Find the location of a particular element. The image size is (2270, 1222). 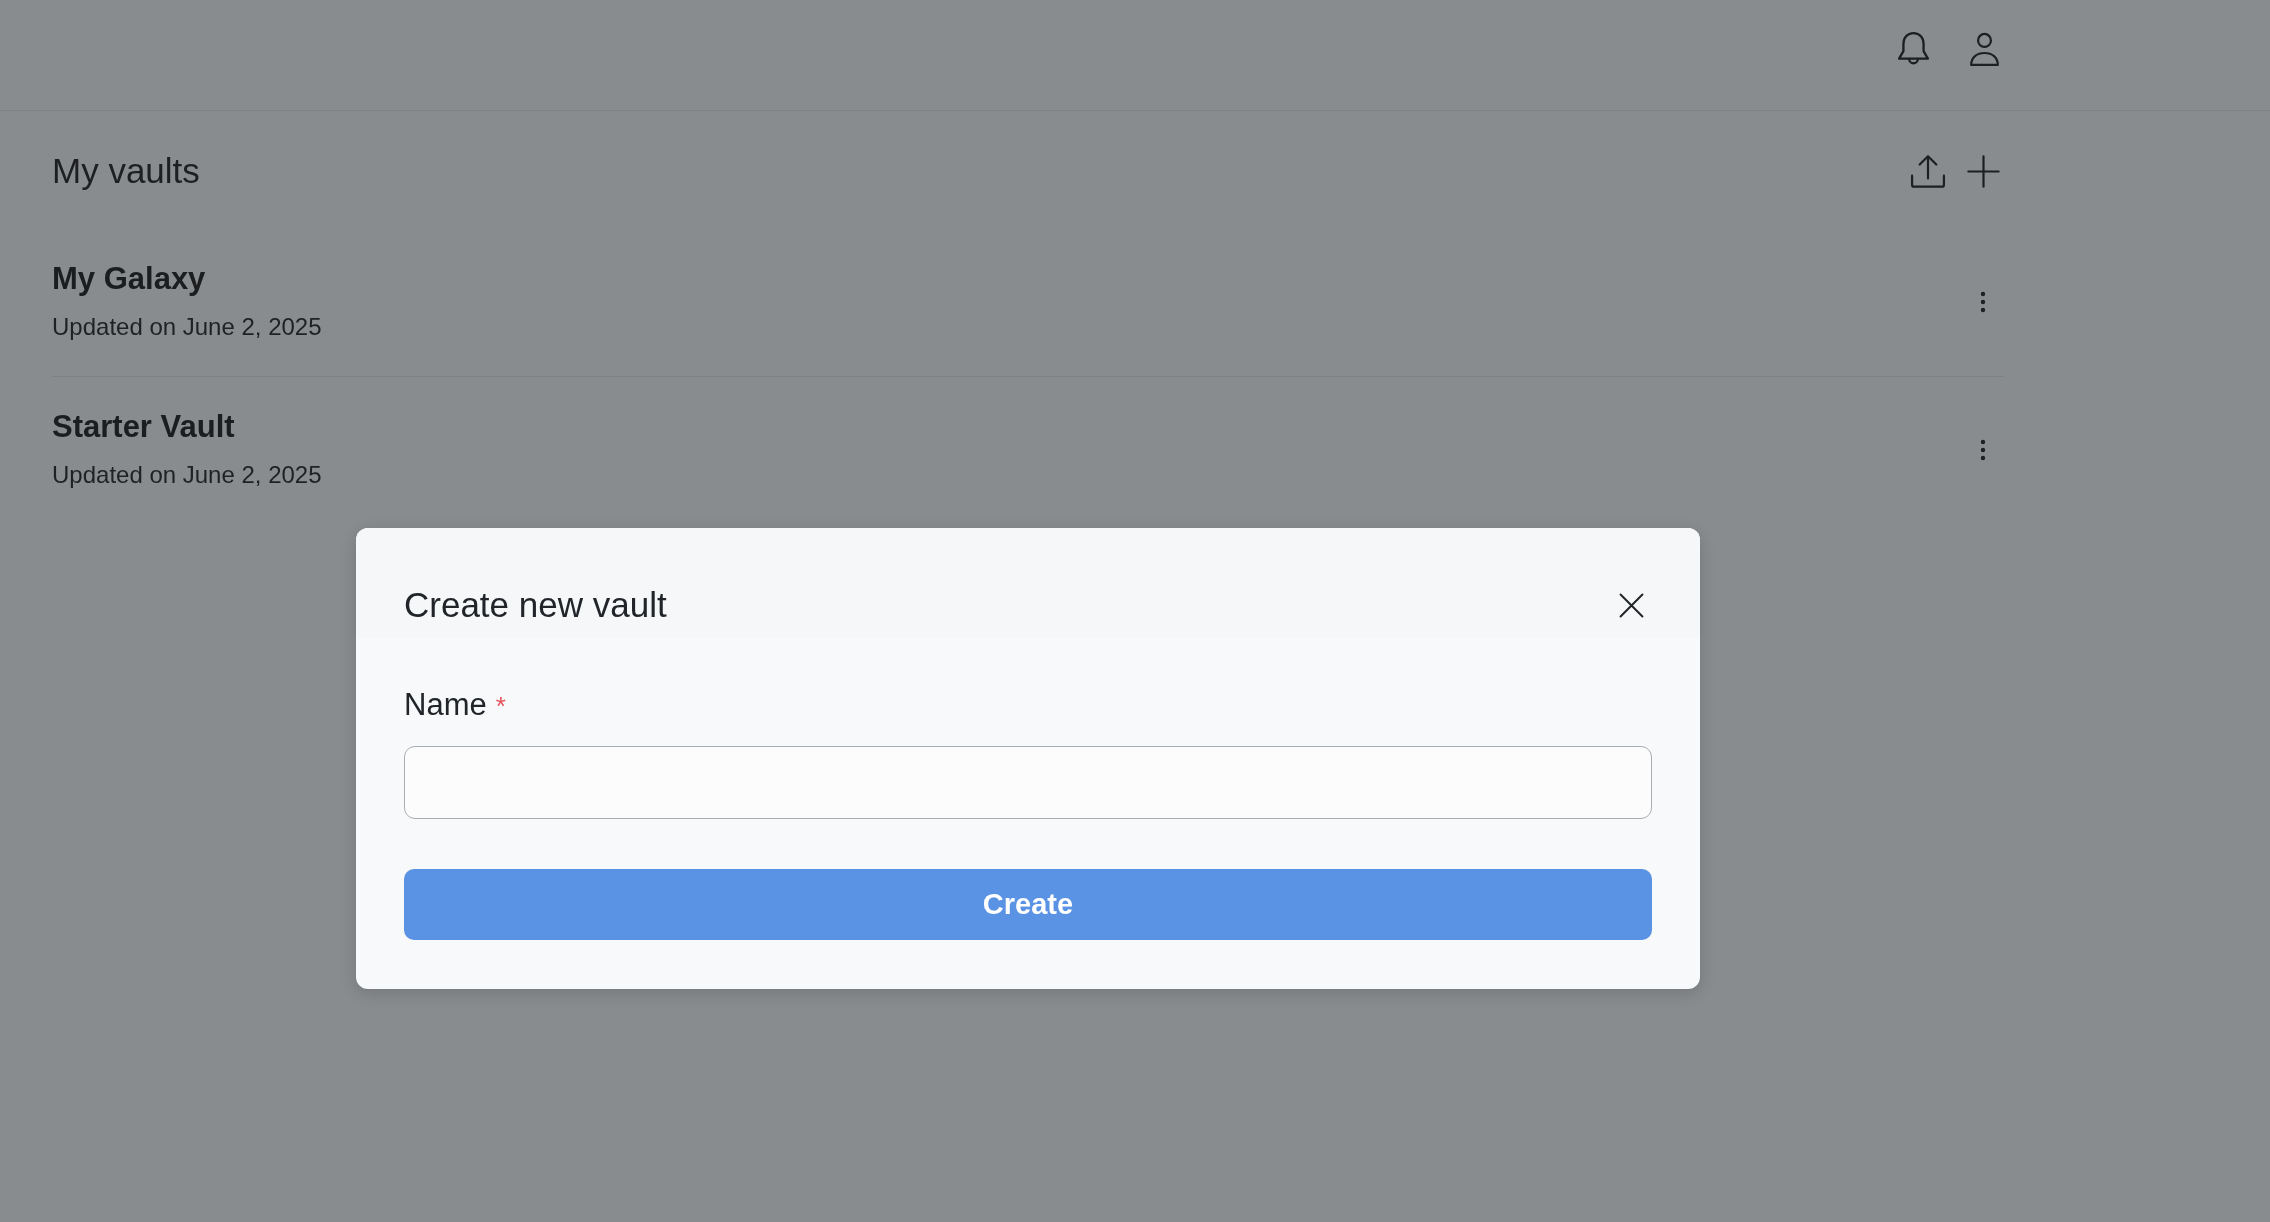

close-icon is located at coordinates (1631, 605).